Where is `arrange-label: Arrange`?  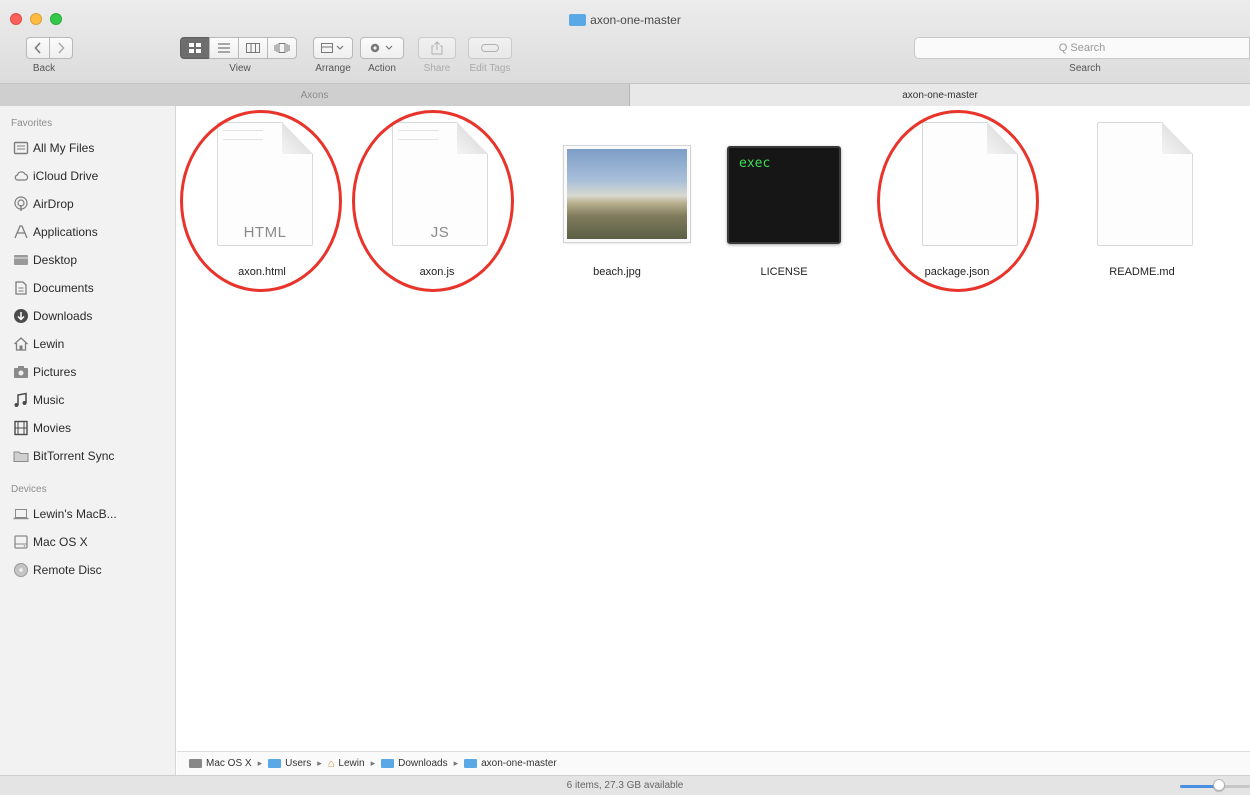
arrange-label: Arrange is located at coordinates (333, 68).